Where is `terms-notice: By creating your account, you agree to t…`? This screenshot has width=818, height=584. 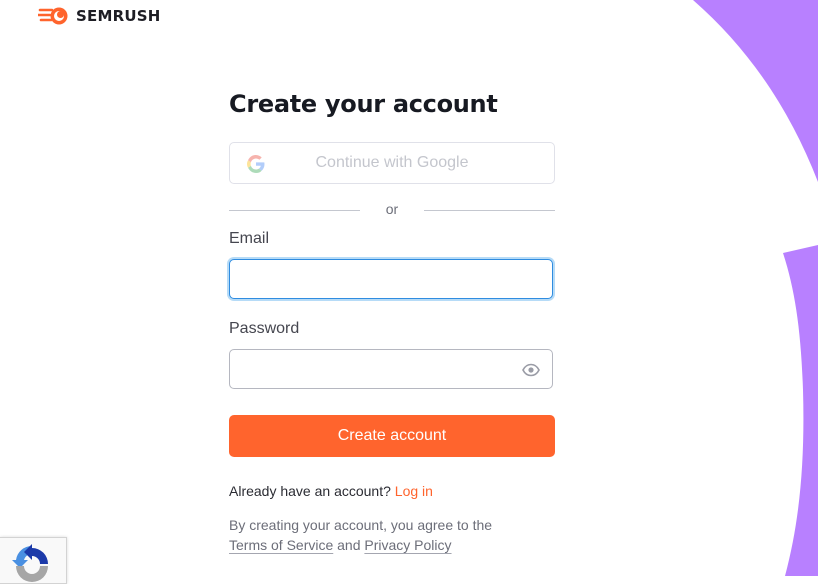
terms-notice: By creating your account, you agree to t… is located at coordinates (392, 535).